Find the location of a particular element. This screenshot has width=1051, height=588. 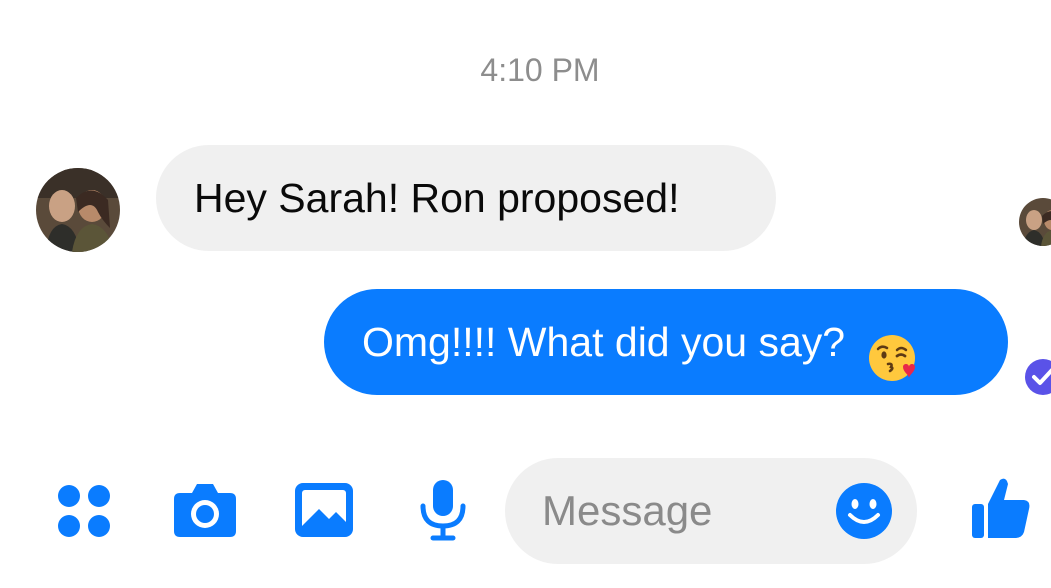

read-status-check-icon is located at coordinates (1038, 377).